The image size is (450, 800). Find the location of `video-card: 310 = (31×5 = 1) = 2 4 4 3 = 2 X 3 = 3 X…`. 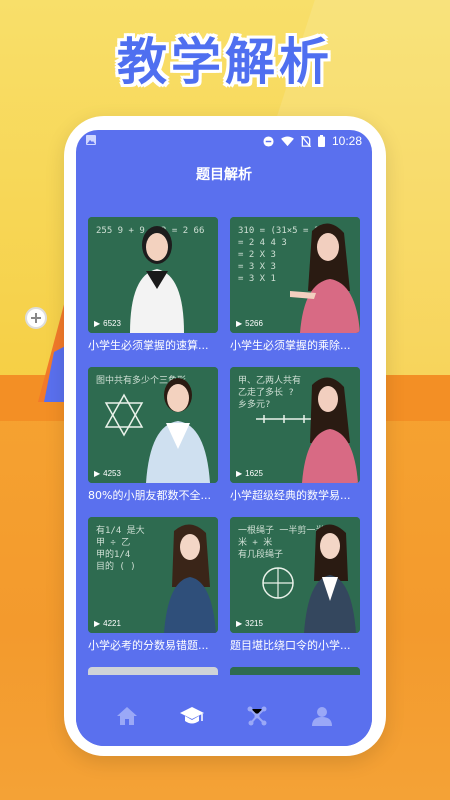

video-card: 310 = (31×5 = 1) = 2 4 4 3 = 2 X 3 = 3 X… is located at coordinates (295, 285).